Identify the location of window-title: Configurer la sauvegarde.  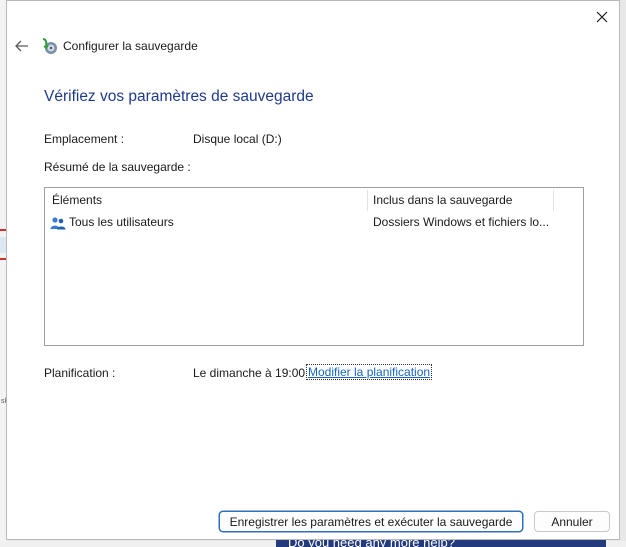
(130, 46).